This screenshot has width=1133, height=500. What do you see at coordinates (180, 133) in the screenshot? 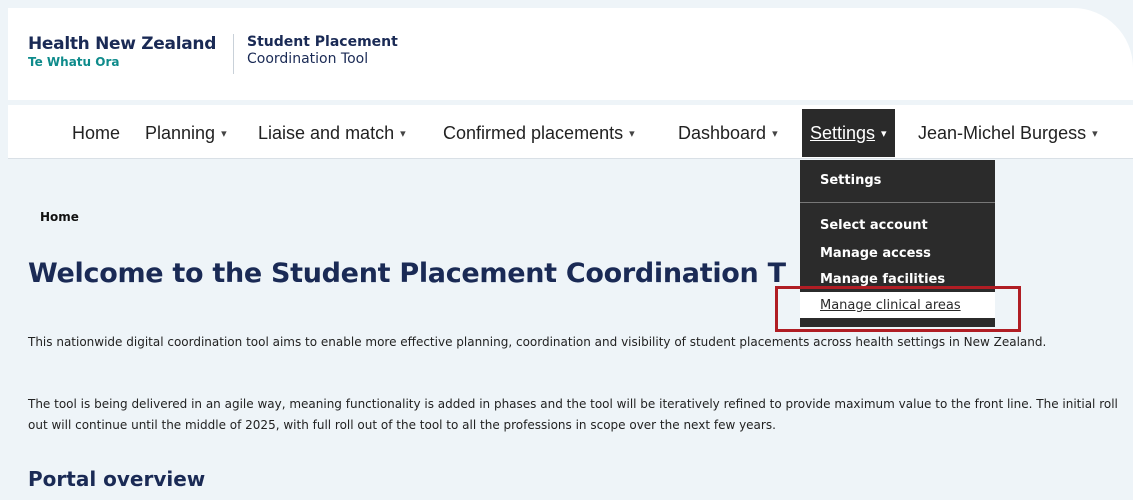
I see `nav-planning-label: Planning` at bounding box center [180, 133].